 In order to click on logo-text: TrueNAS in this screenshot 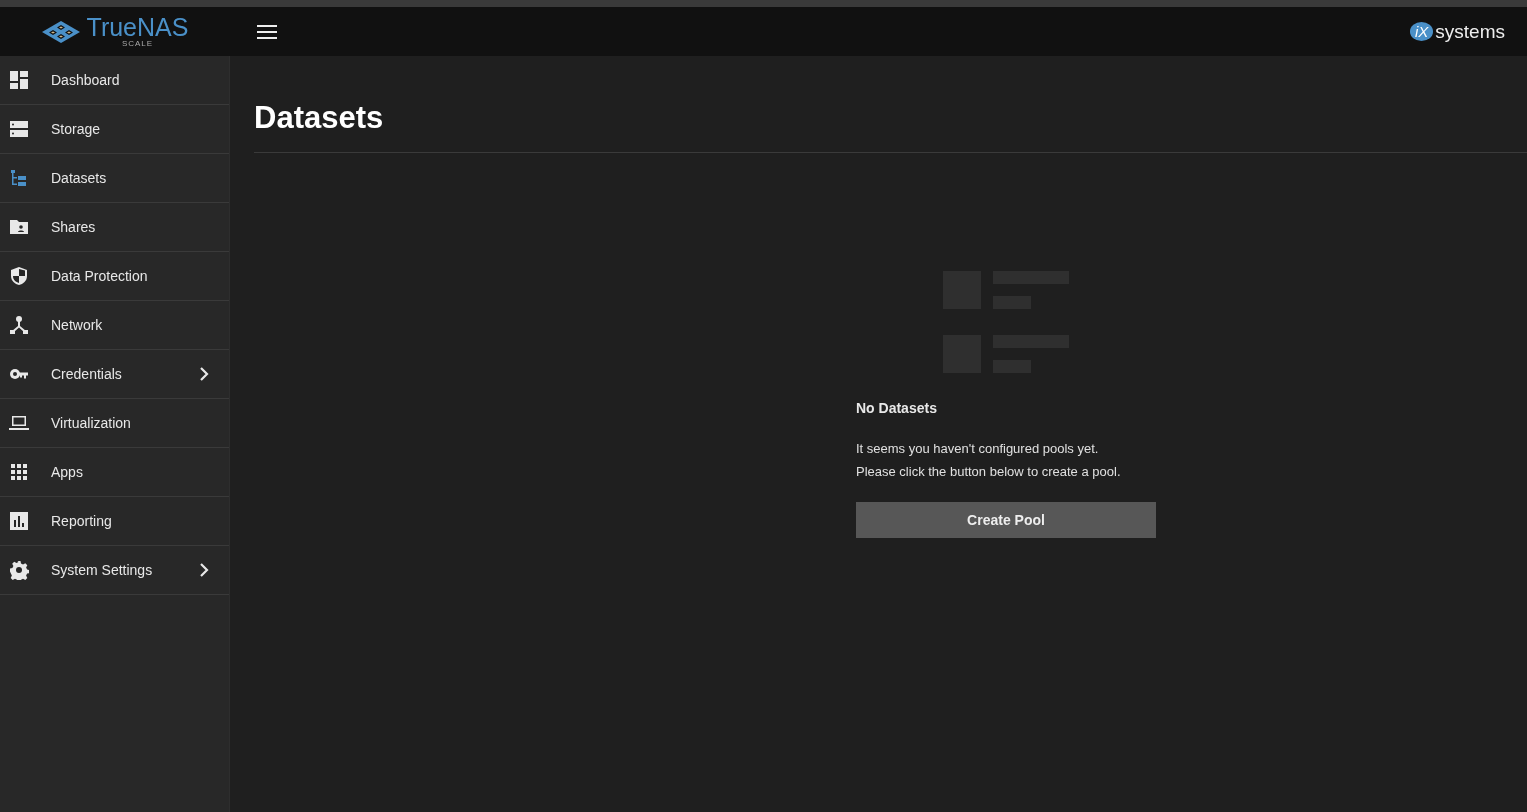, I will do `click(137, 27)`.